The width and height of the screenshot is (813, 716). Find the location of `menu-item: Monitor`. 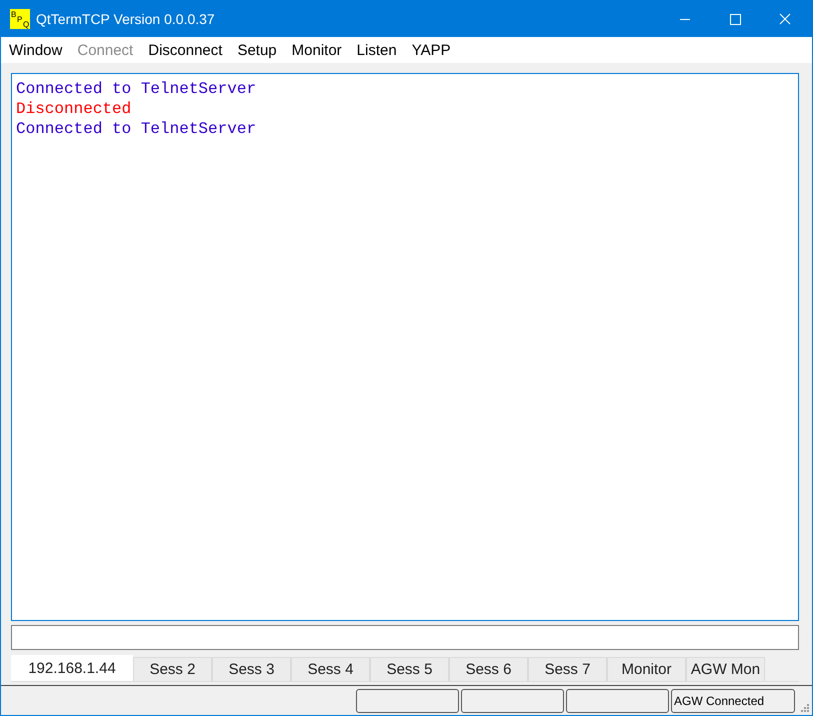

menu-item: Monitor is located at coordinates (317, 50).